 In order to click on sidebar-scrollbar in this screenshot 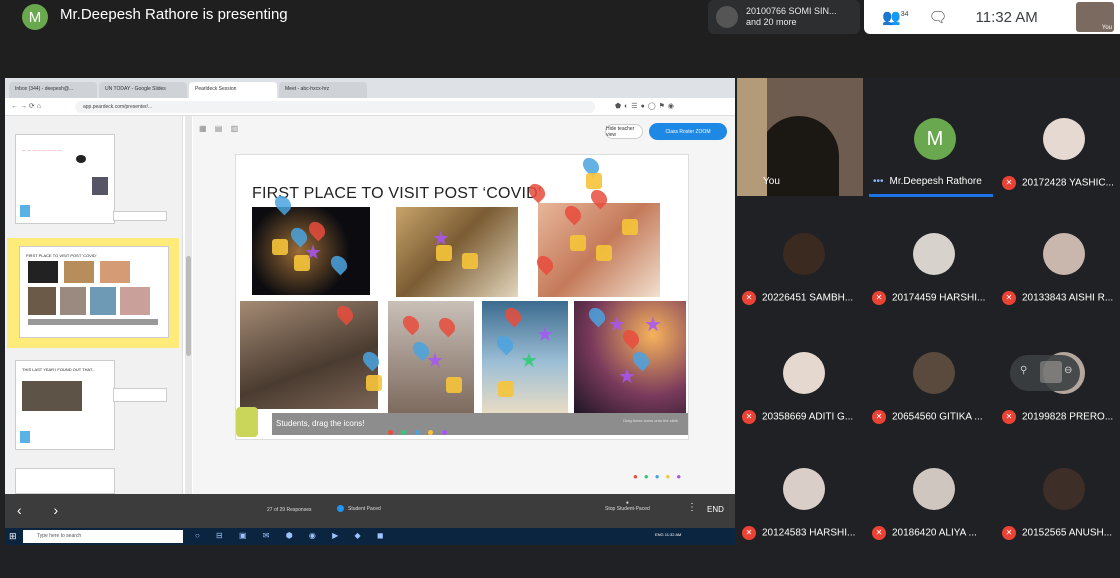, I will do `click(188, 305)`.